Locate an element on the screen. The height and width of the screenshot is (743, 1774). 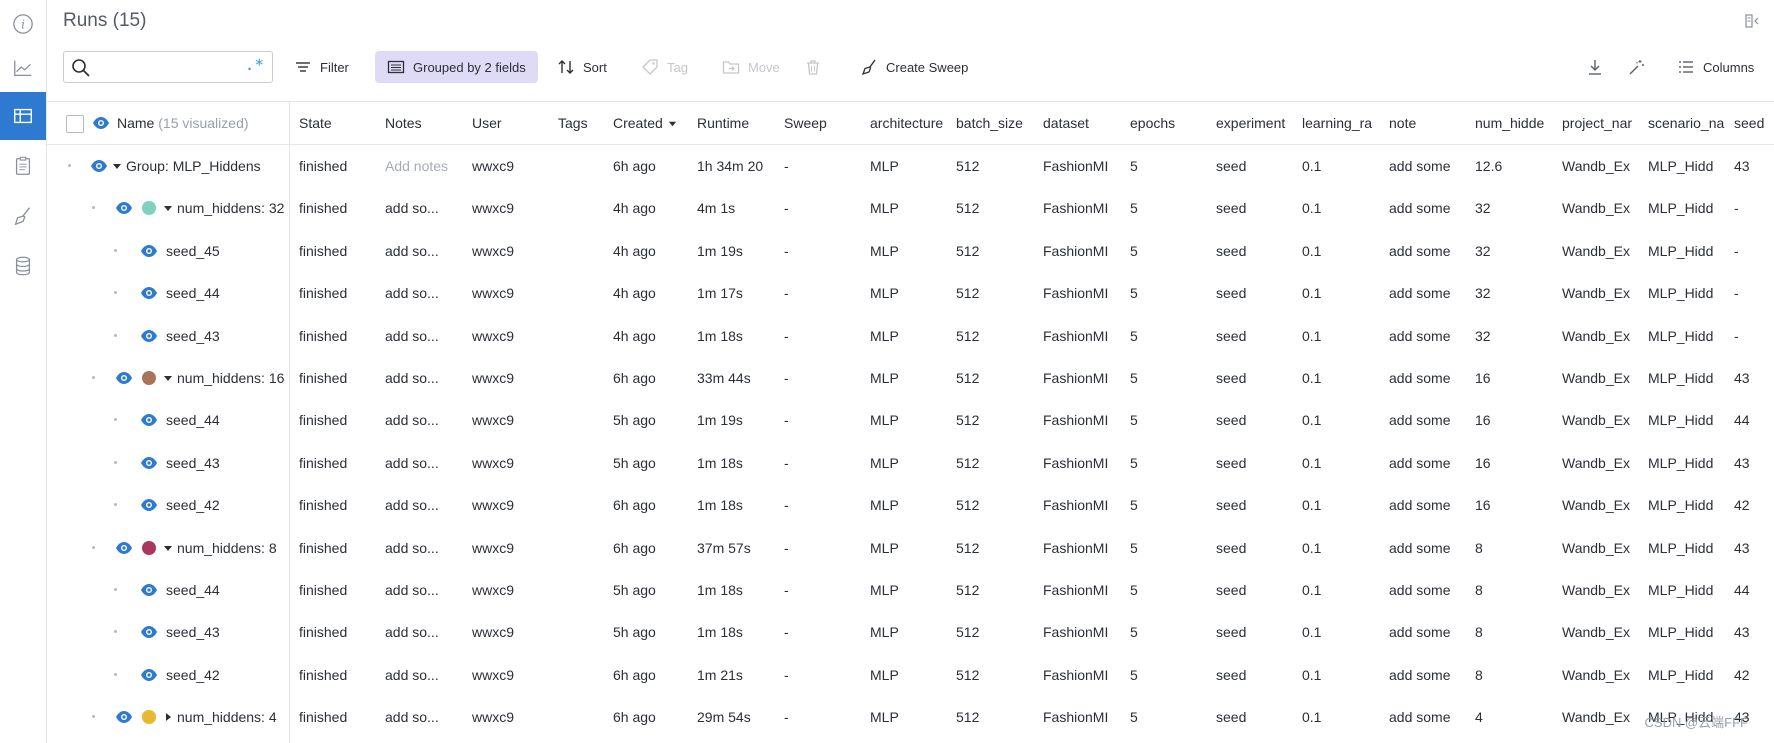
rail-charts is located at coordinates (23, 68).